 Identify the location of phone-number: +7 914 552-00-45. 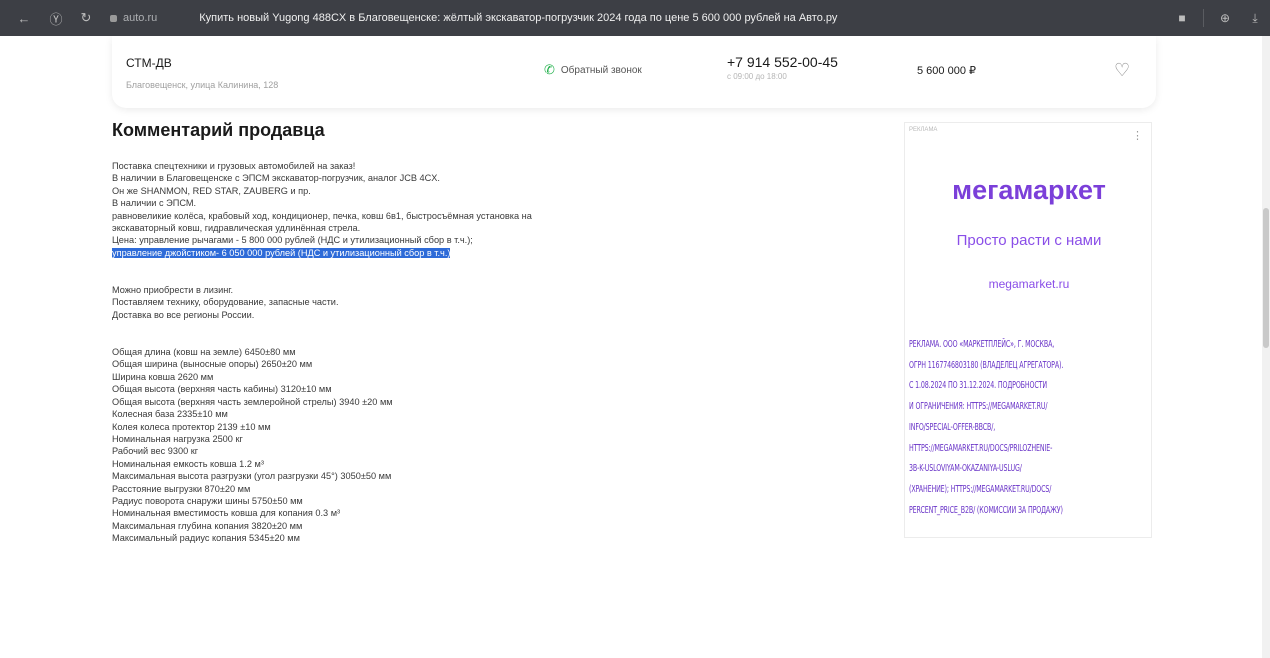
(782, 62).